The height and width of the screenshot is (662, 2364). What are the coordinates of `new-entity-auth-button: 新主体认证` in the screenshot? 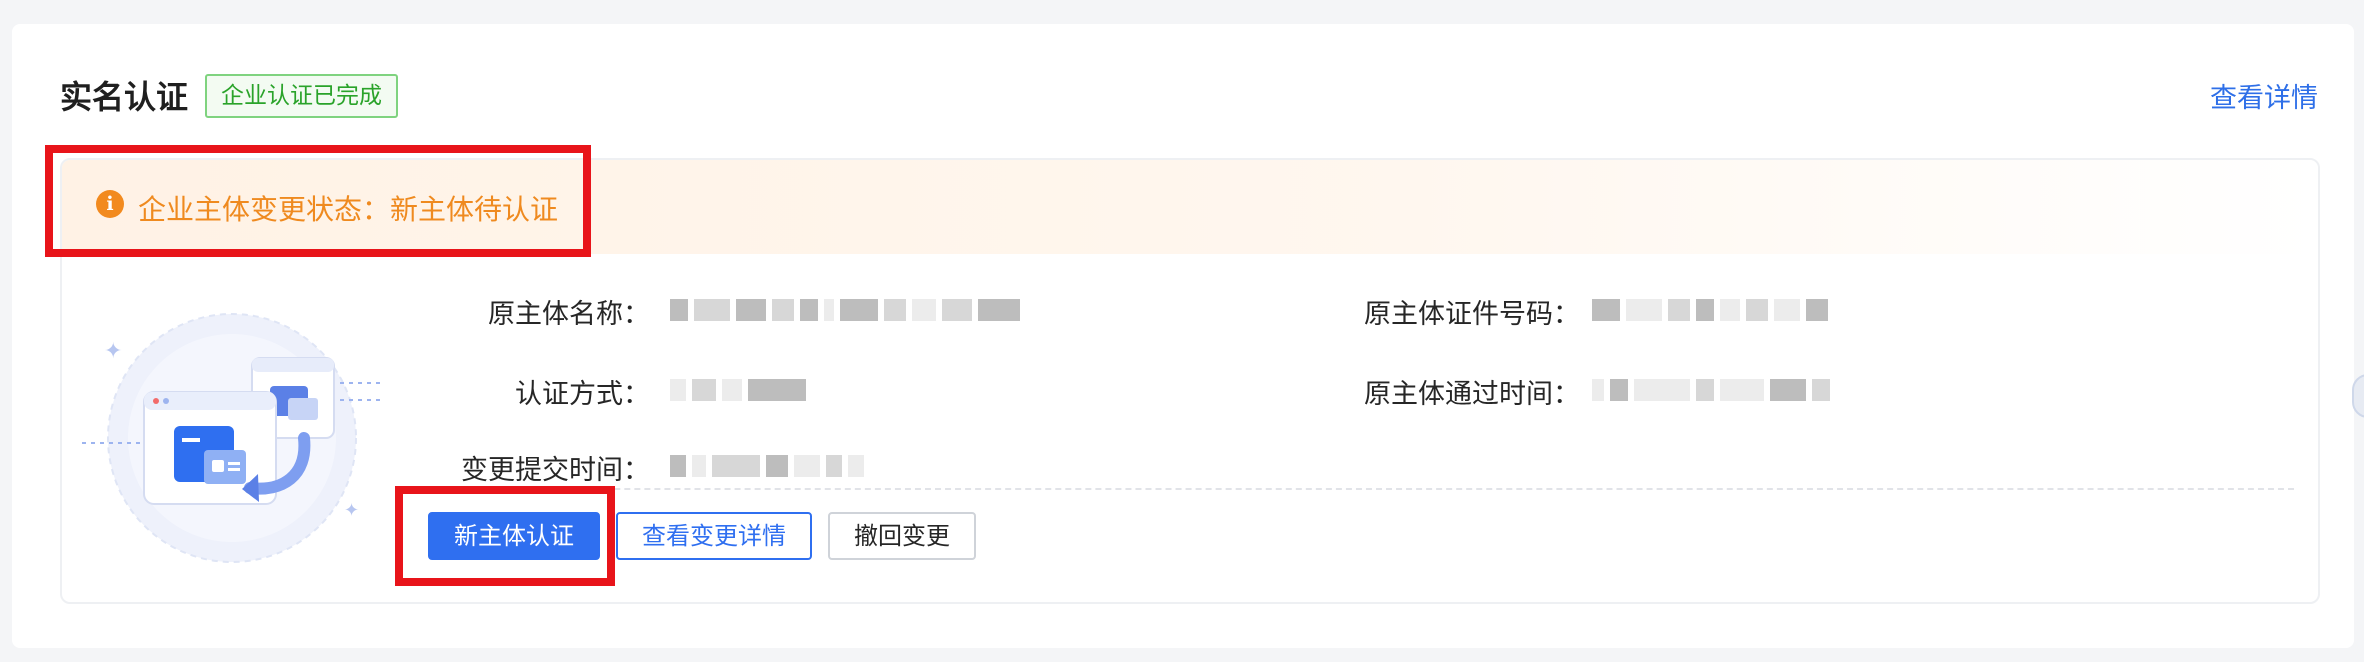 It's located at (514, 536).